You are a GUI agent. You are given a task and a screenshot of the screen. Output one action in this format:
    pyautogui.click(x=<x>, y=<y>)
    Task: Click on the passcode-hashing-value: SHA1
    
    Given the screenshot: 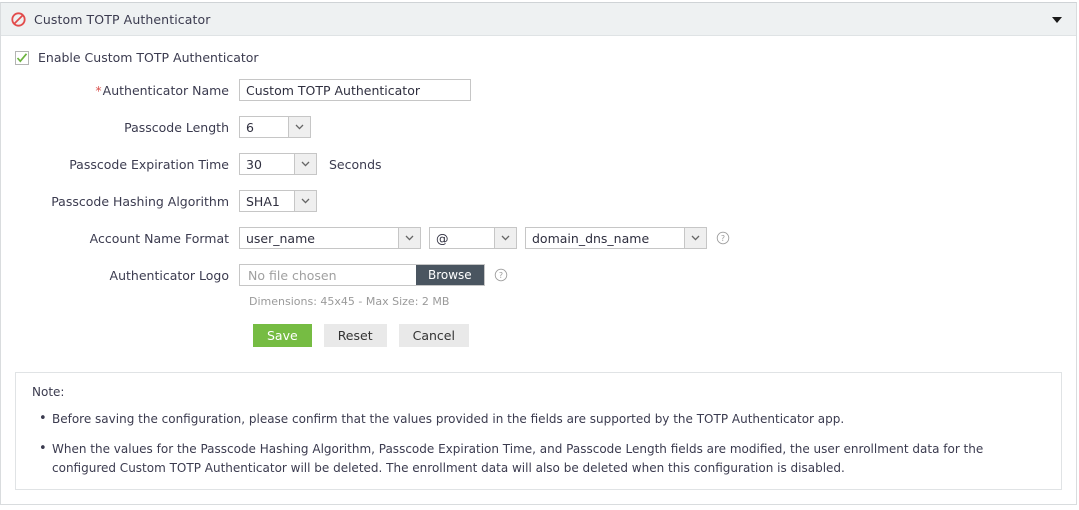 What is the action you would take?
    pyautogui.click(x=263, y=201)
    